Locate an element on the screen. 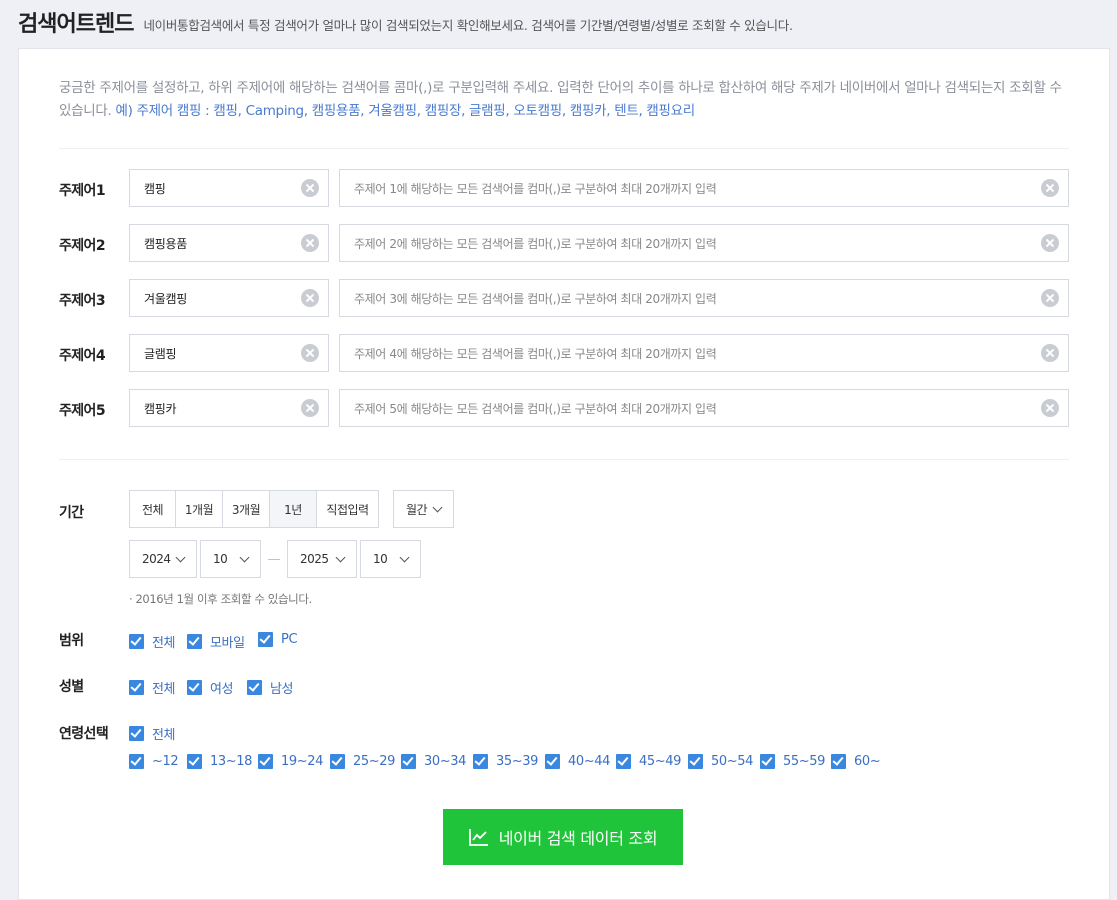 This screenshot has width=1117, height=900. search-button-label: 네이버 검색 데이터 조회 is located at coordinates (578, 837).